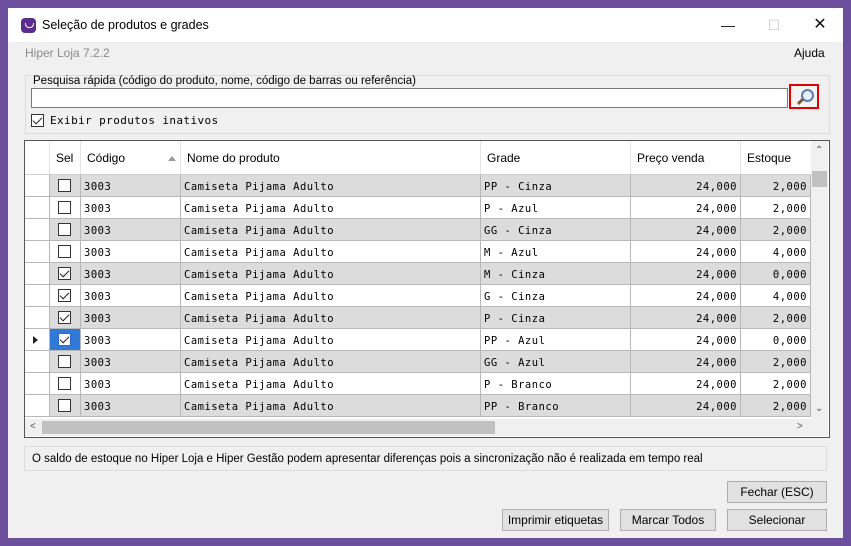  I want to click on grade-cell: M - Azul, so click(556, 252).